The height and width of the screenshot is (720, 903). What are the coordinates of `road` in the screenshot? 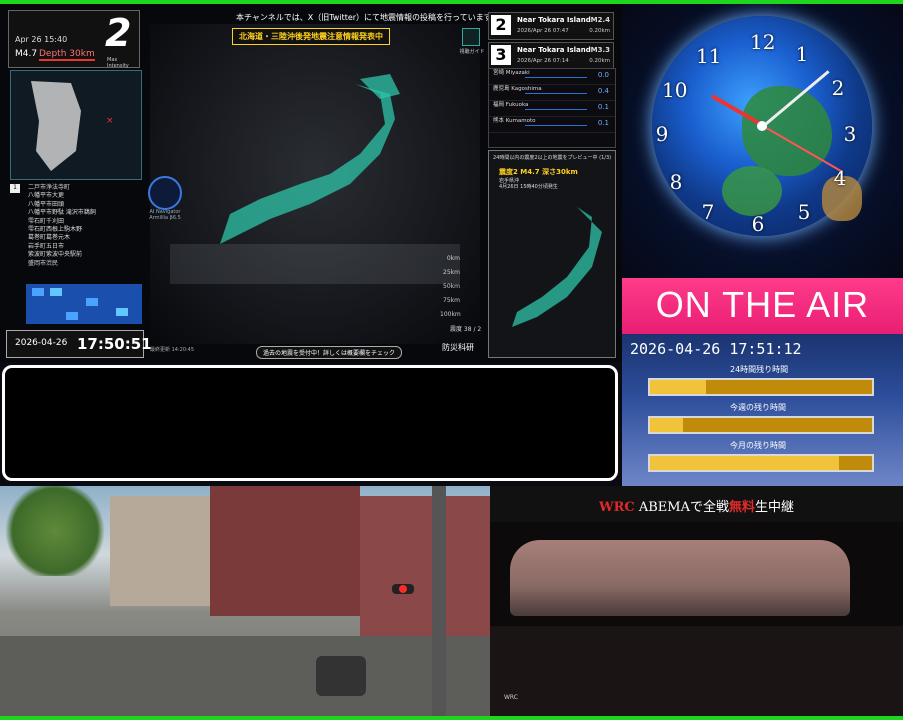 It's located at (245, 676).